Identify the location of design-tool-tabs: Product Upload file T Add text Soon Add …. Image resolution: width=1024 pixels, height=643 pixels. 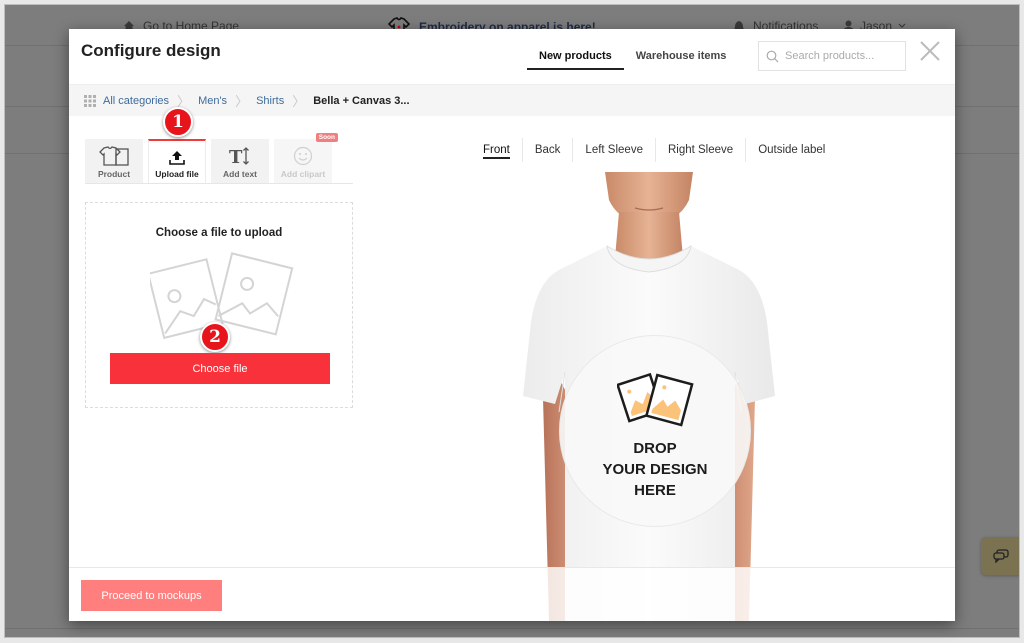
(211, 158).